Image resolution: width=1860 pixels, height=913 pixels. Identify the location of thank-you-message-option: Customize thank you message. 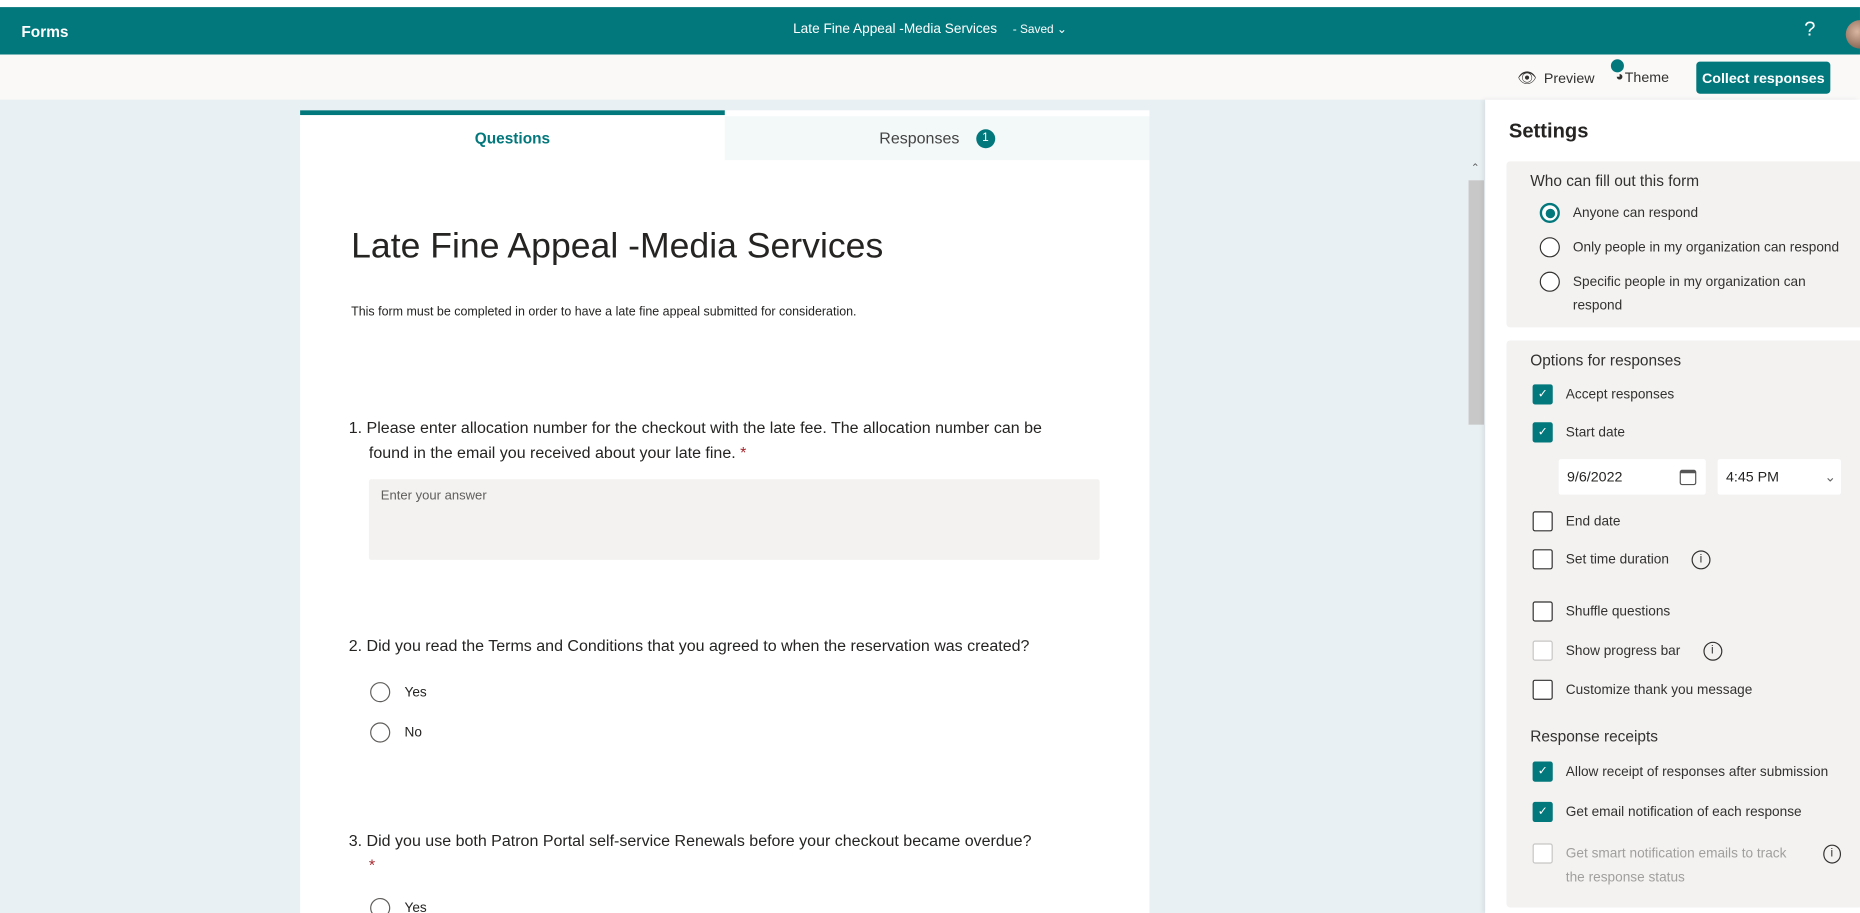
(1642, 691).